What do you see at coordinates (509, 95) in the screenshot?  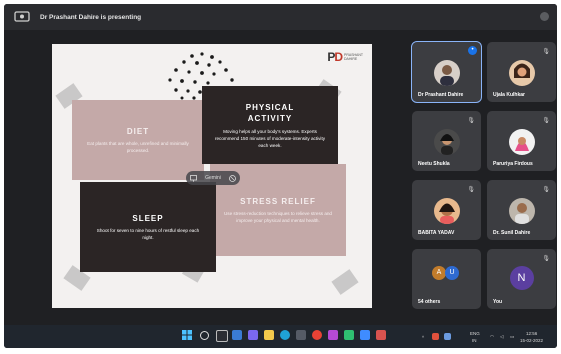 I see `participant-name: Ujala Kulhkar` at bounding box center [509, 95].